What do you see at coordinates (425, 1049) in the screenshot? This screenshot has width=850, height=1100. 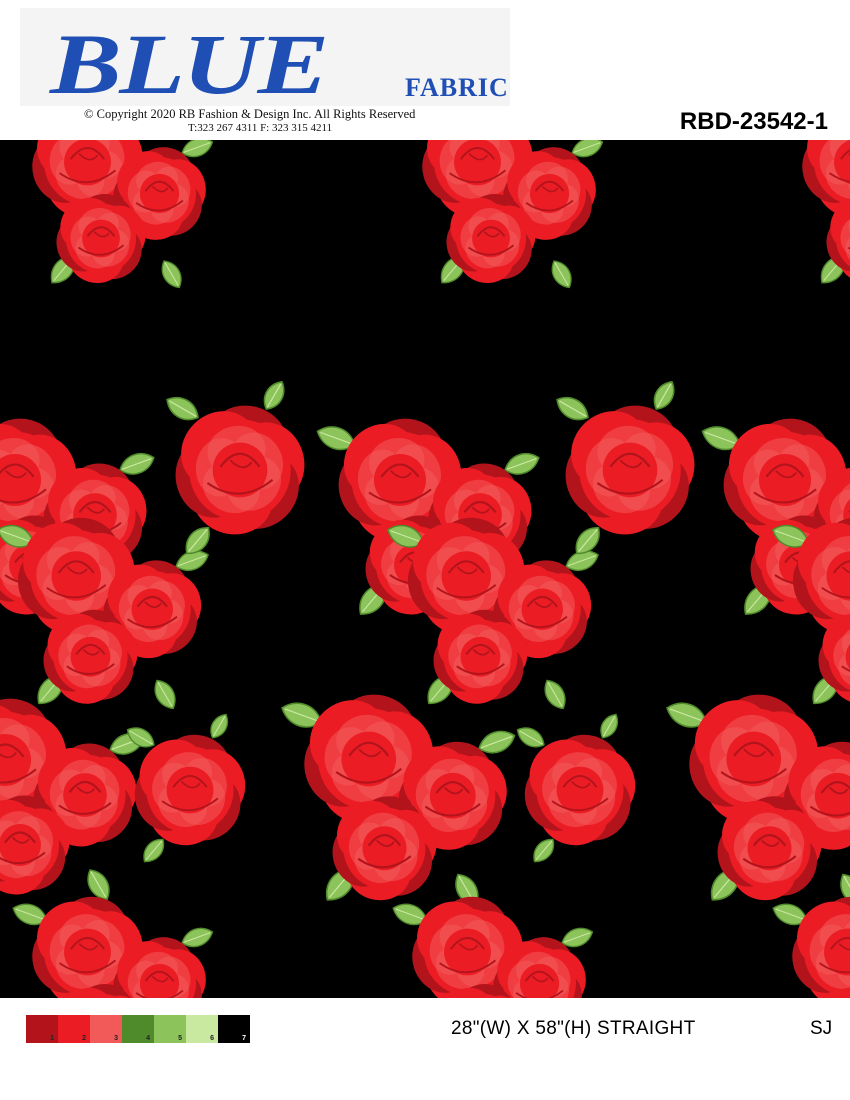 I see `footer: 1 2 3 4 5 6 7 28"(W) X 58"(H) STRAIGHT SJ` at bounding box center [425, 1049].